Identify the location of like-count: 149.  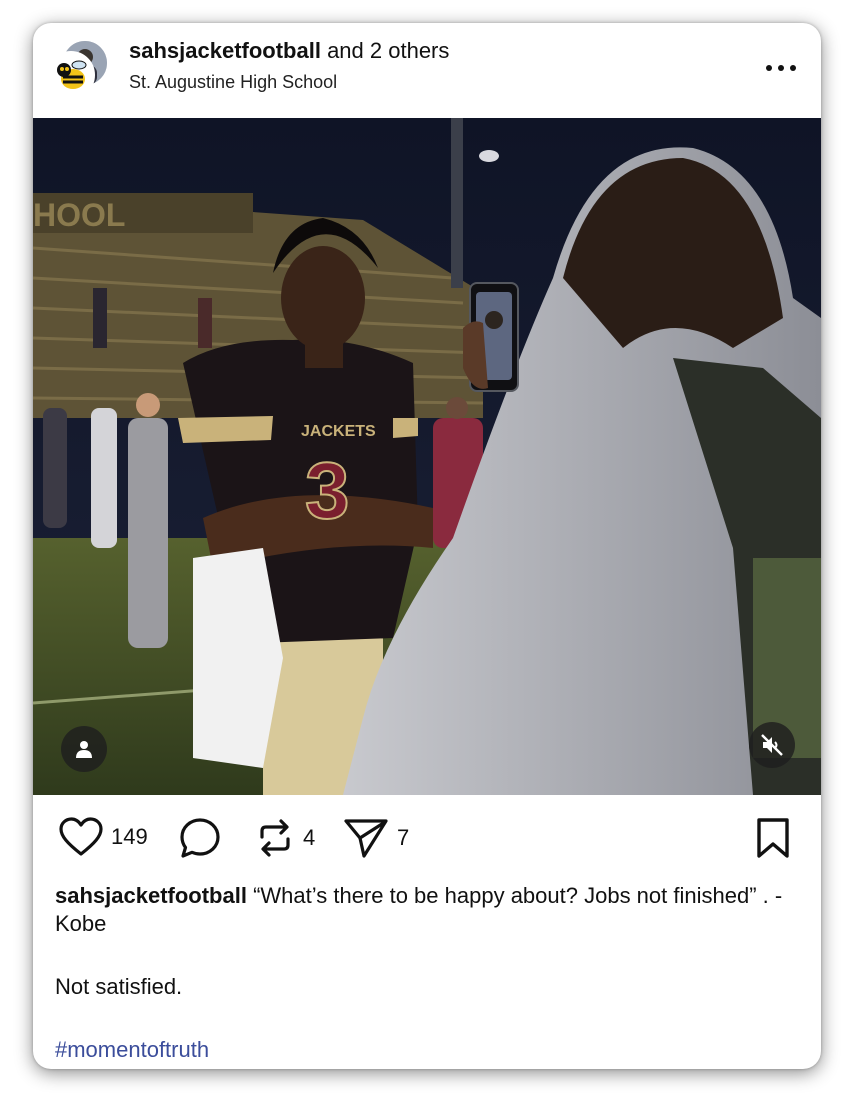
(129, 836).